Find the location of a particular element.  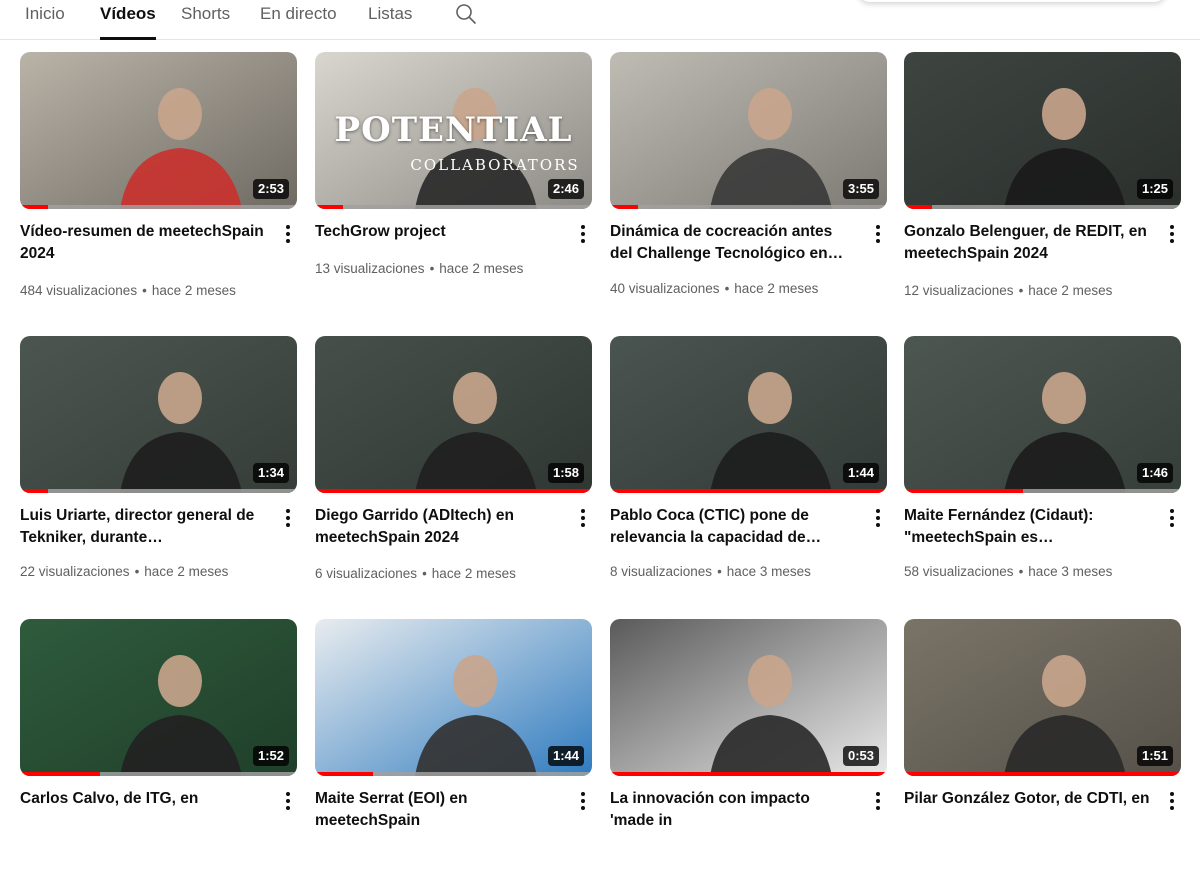

video-meta: 58 visualizaciones • hace 3 meses is located at coordinates (1029, 572).